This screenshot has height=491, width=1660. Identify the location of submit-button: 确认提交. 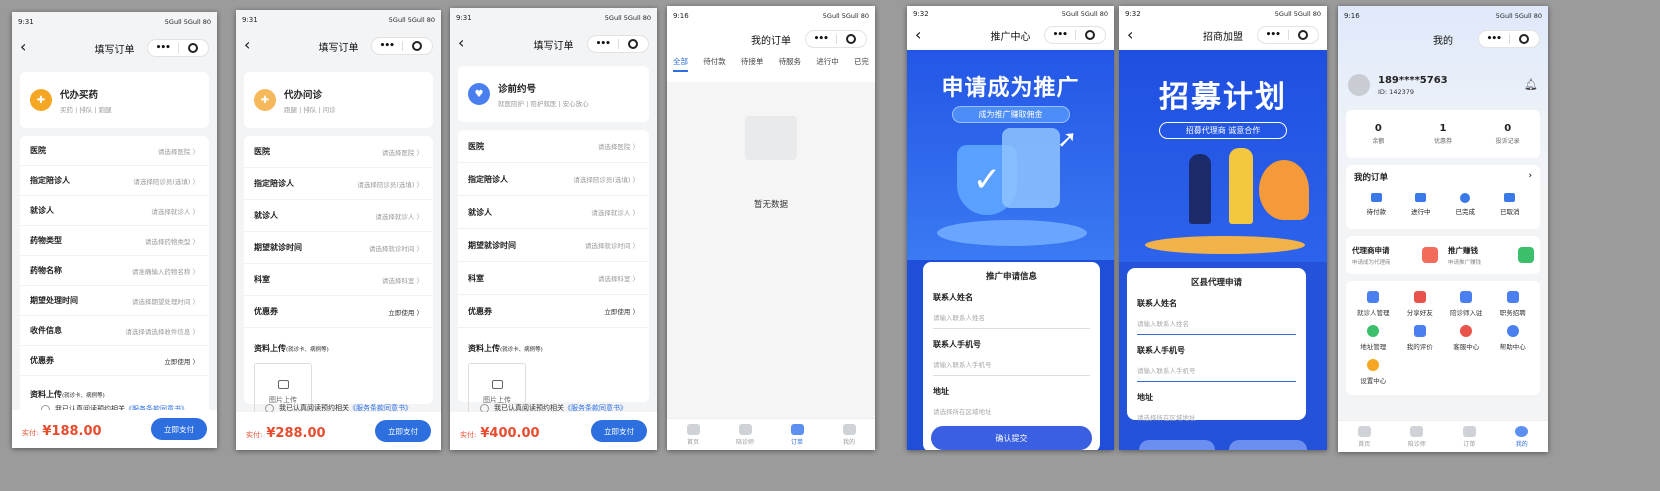
(1011, 438).